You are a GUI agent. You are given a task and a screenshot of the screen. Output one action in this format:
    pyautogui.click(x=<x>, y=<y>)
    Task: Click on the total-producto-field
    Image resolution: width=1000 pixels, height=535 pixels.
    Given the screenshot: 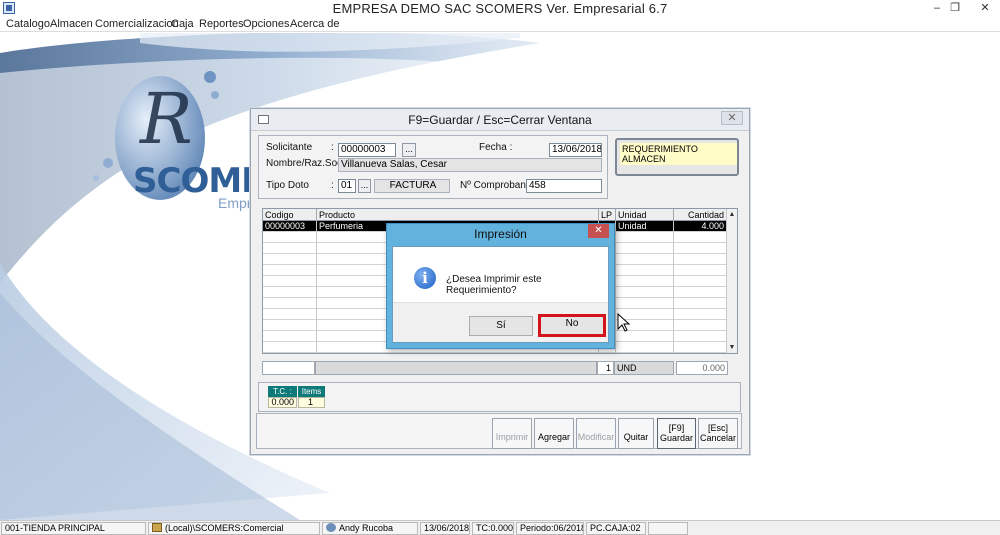 What is the action you would take?
    pyautogui.click(x=456, y=368)
    